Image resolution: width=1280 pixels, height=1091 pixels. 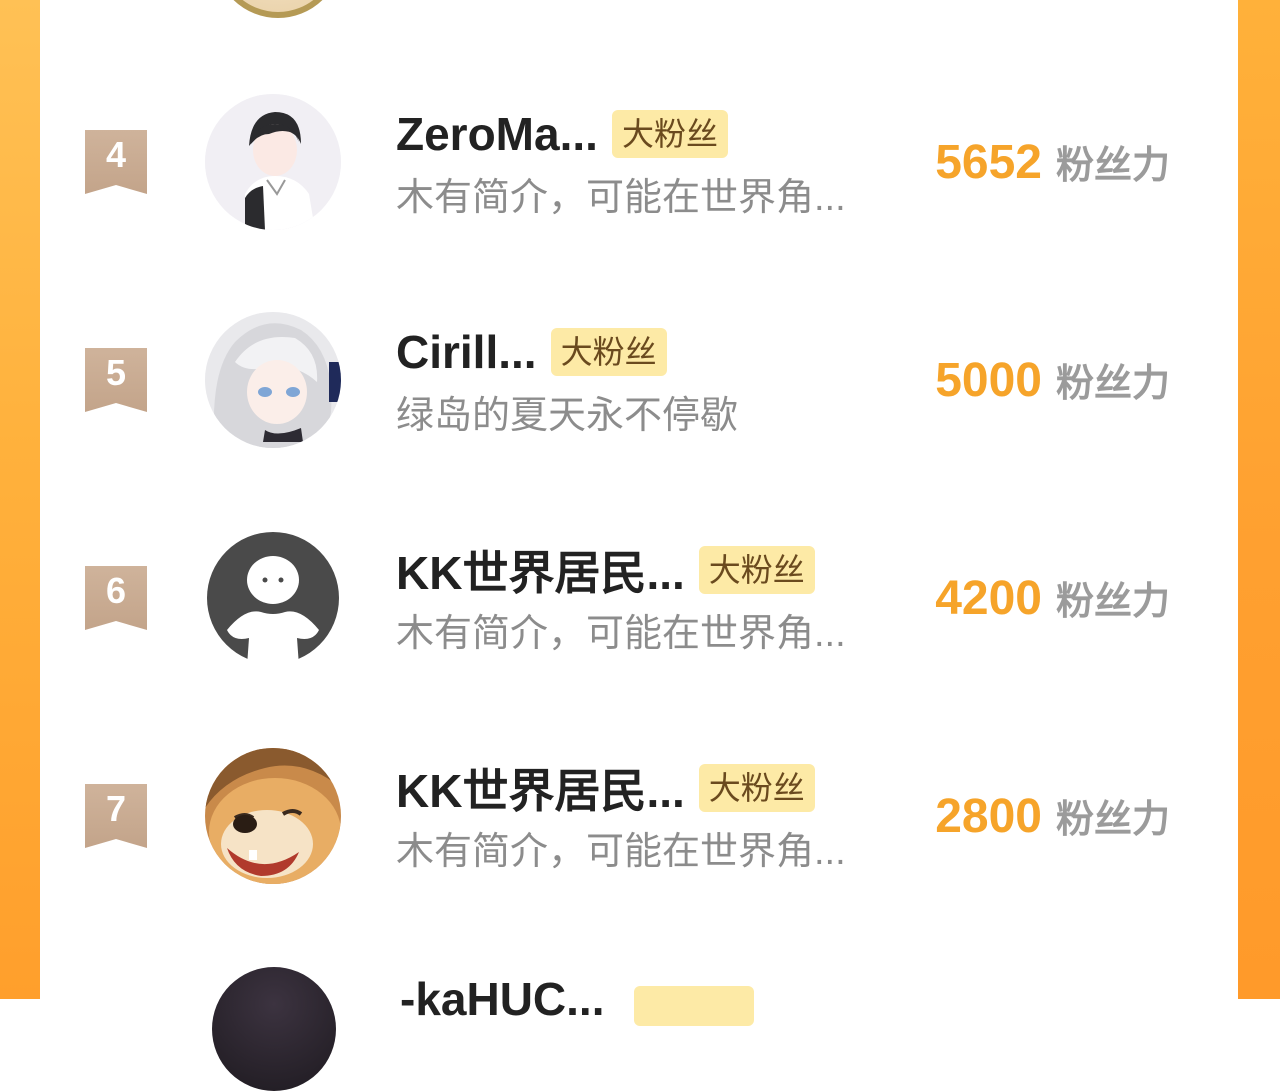 What do you see at coordinates (116, 162) in the screenshot?
I see `rank-flag: 4` at bounding box center [116, 162].